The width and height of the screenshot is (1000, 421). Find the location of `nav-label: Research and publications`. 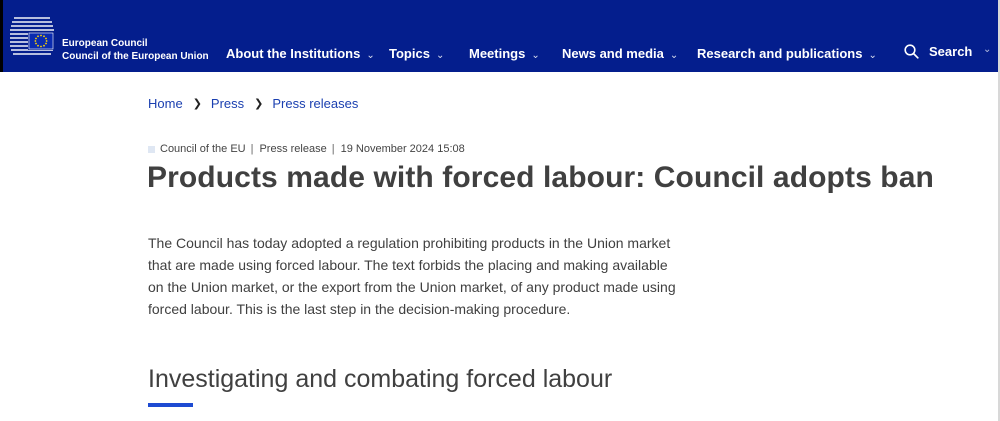

nav-label: Research and publications is located at coordinates (780, 53).